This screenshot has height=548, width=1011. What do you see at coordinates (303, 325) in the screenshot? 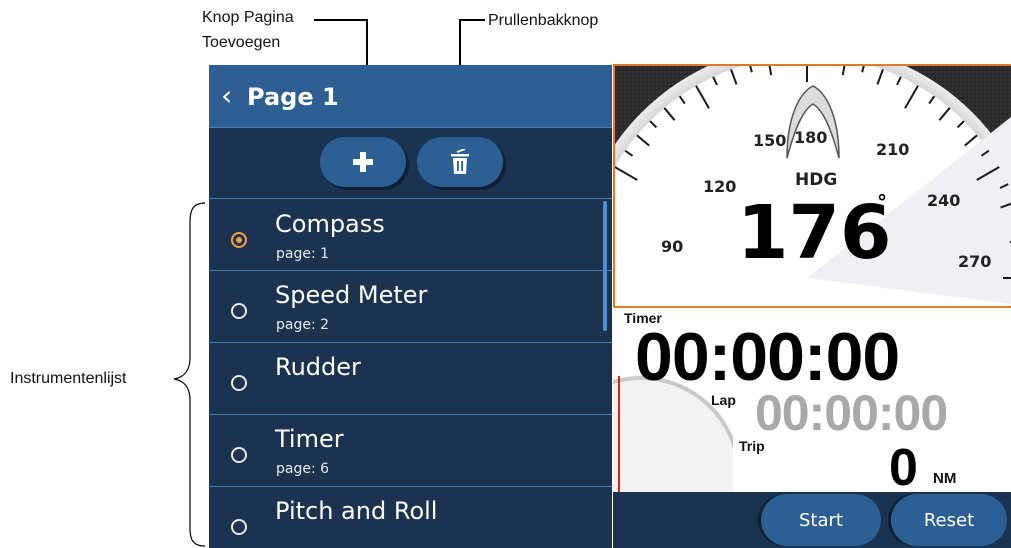
I see `instrument-page: page: 2` at bounding box center [303, 325].